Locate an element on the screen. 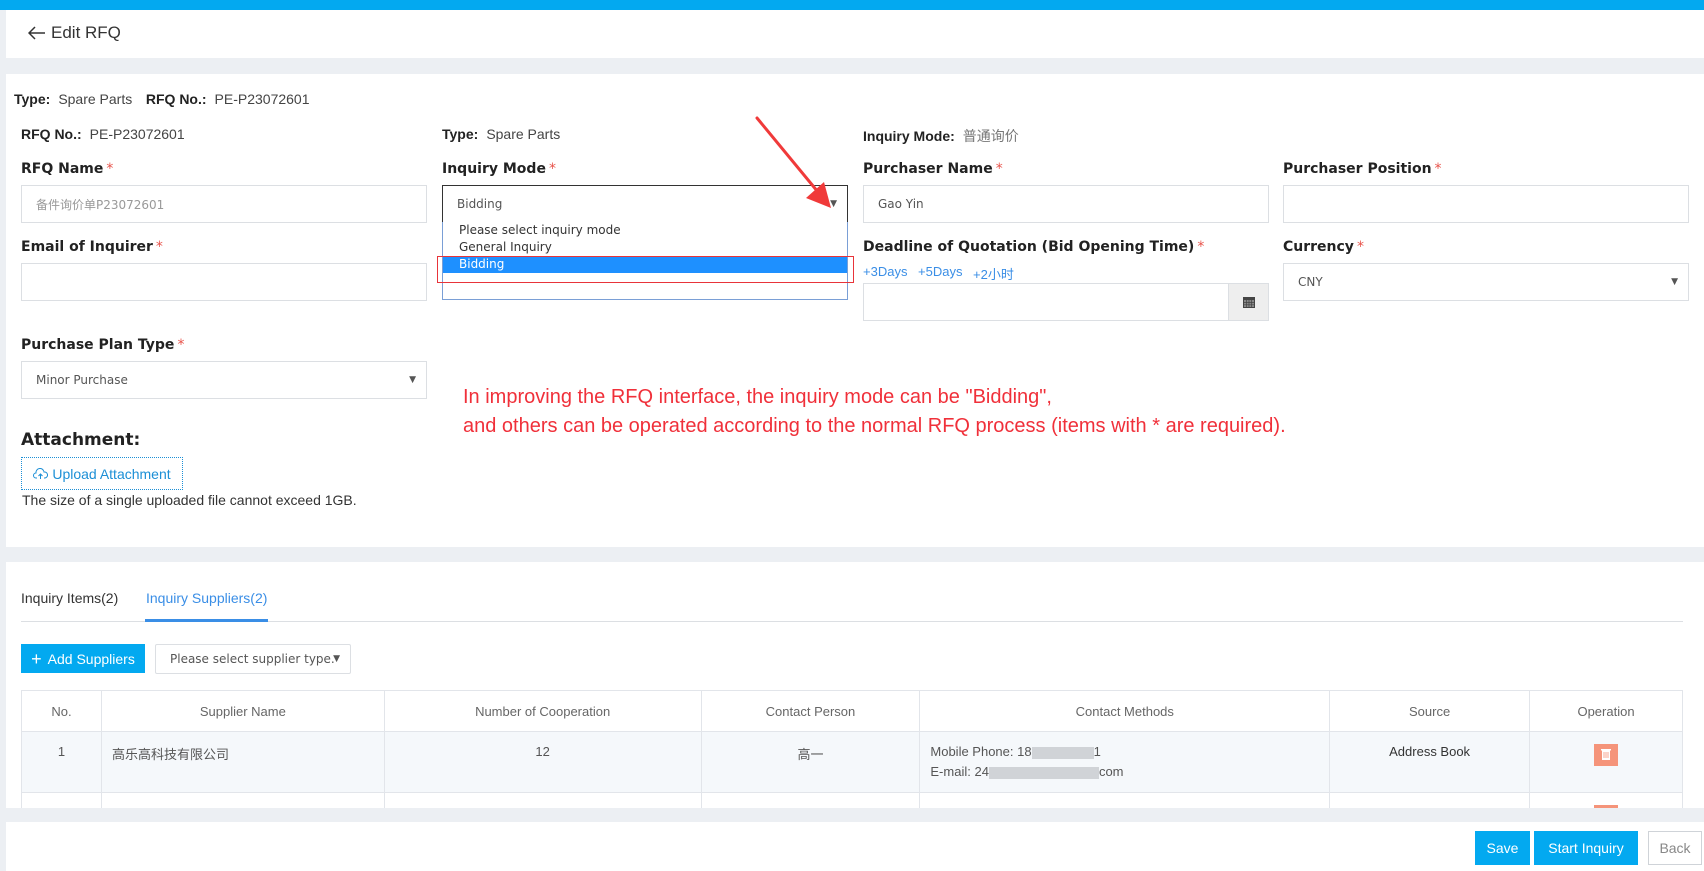 This screenshot has height=871, width=1704. cell-contact-methods: Mobile Phone: 18 1 E-mail: 24 com is located at coordinates (1125, 762).